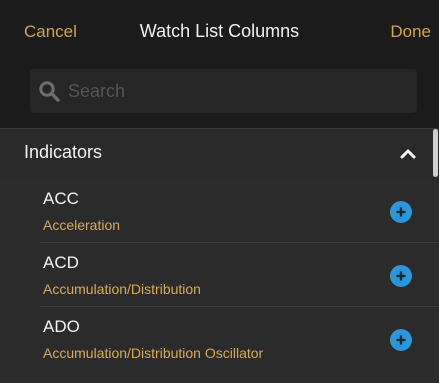 Image resolution: width=439 pixels, height=383 pixels. What do you see at coordinates (50, 32) in the screenshot?
I see `cancel-button: Cancel` at bounding box center [50, 32].